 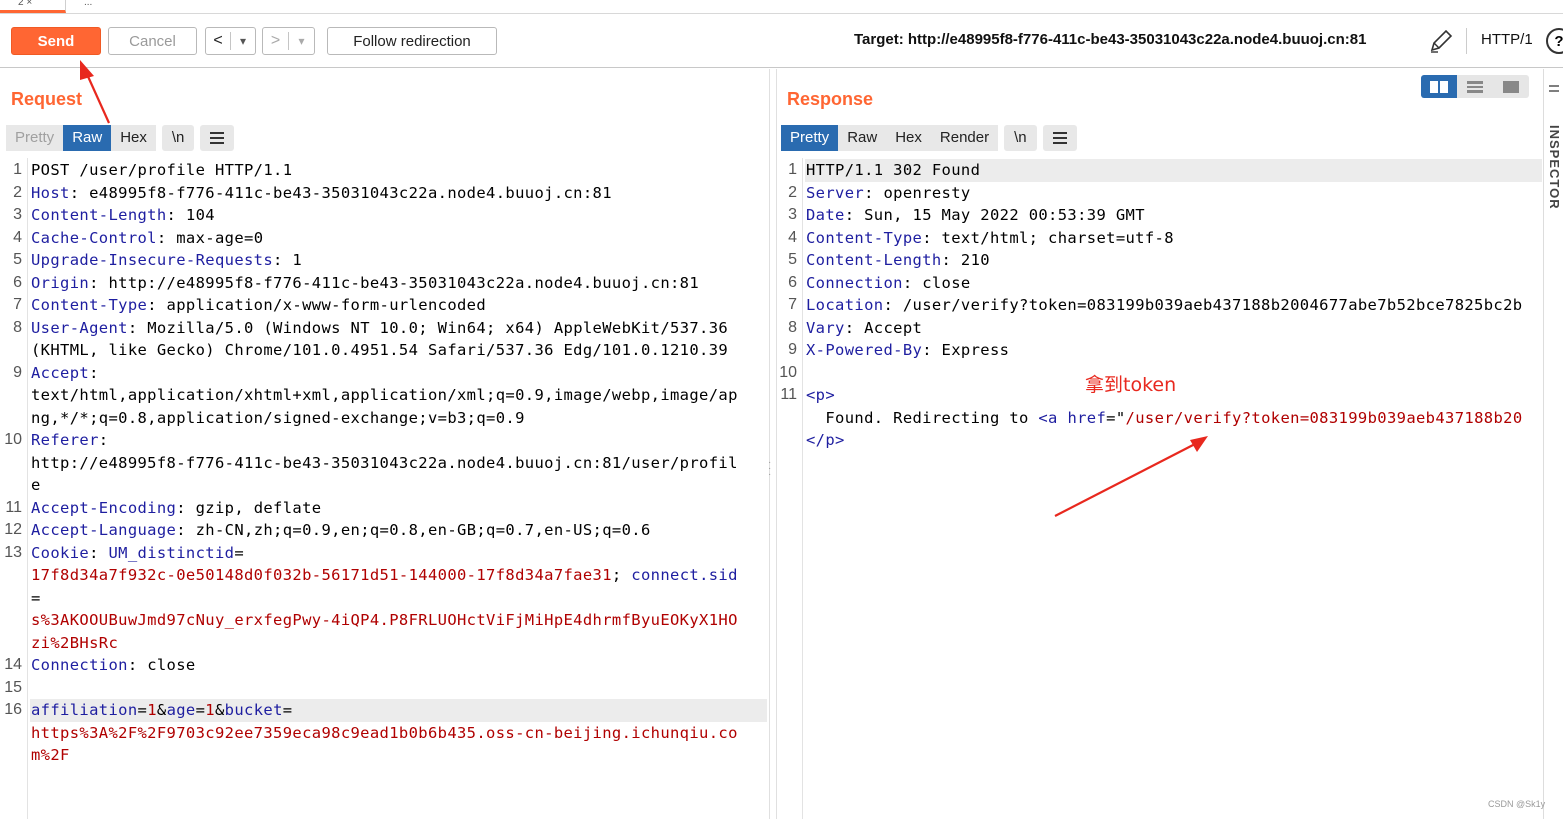 What do you see at coordinates (1131, 385) in the screenshot?
I see `annotation-text: 拿到token` at bounding box center [1131, 385].